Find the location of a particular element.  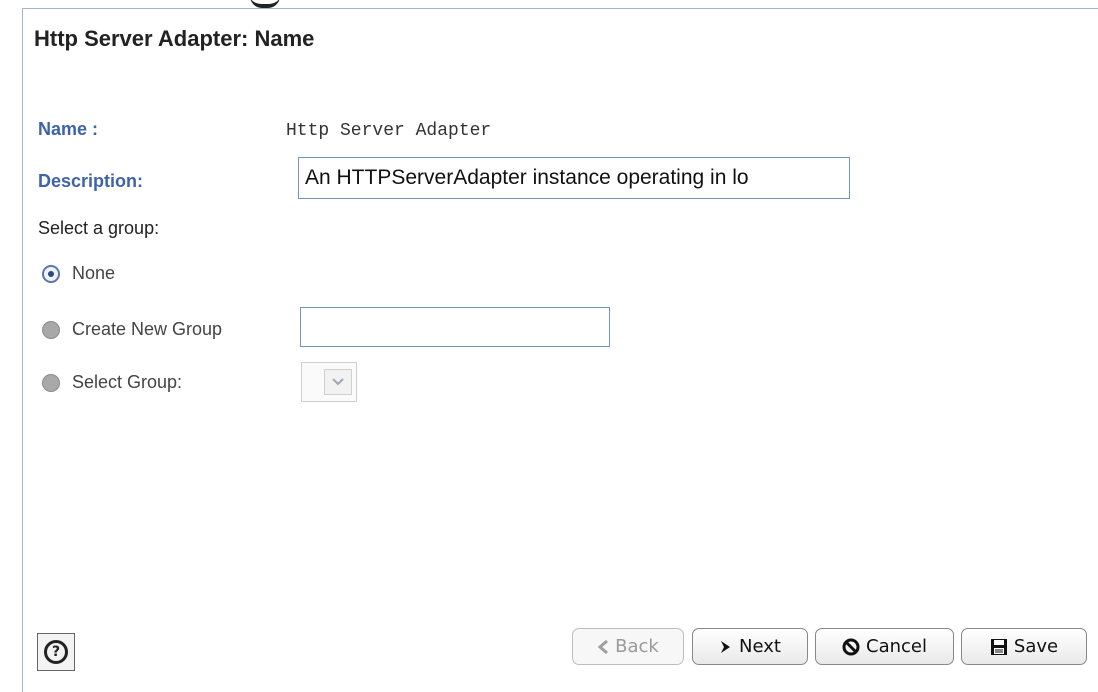

radio-none-label: None is located at coordinates (94, 273).